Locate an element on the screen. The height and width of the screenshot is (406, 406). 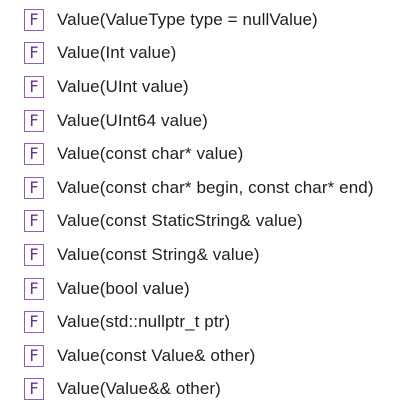
function-item-bool-ctor: F Value(bool value) is located at coordinates (199, 289).